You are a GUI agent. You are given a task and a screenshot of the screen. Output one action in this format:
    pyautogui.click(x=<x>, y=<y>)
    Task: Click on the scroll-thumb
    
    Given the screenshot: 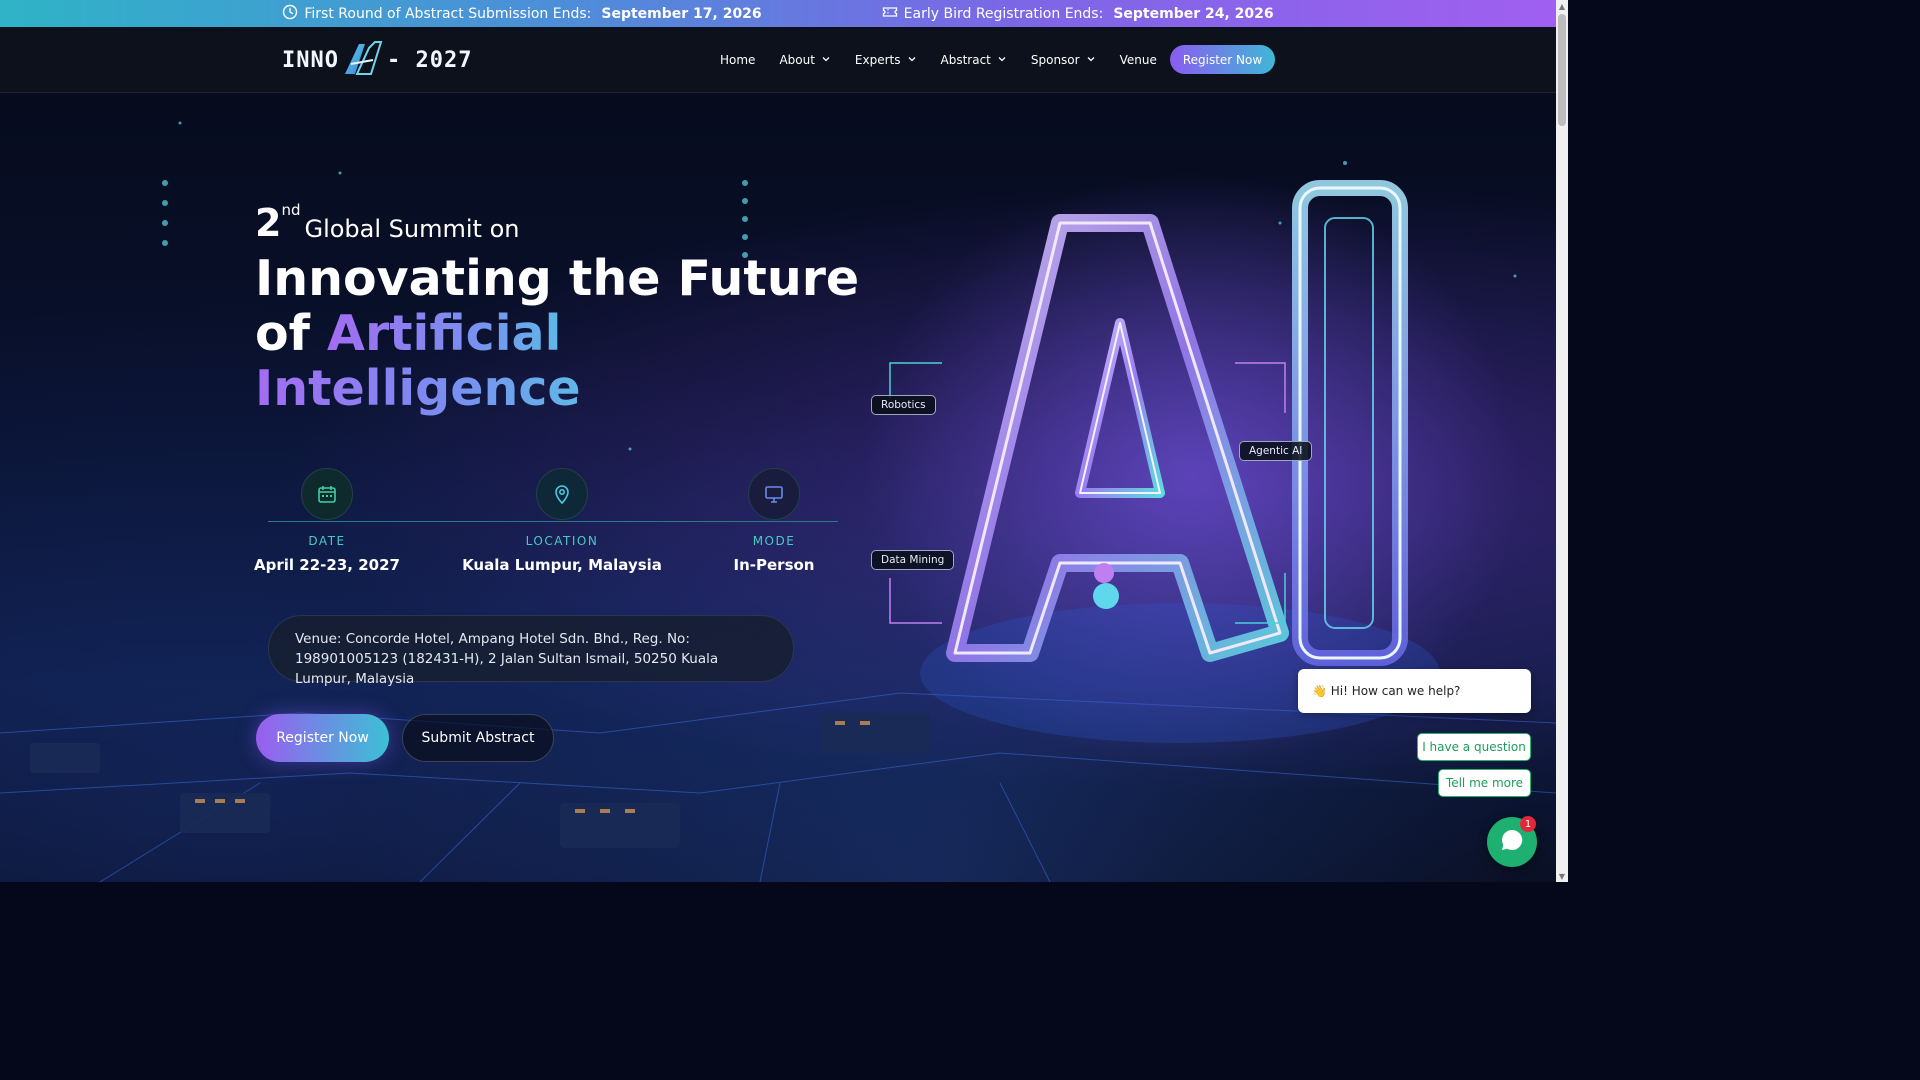 What is the action you would take?
    pyautogui.click(x=1562, y=70)
    